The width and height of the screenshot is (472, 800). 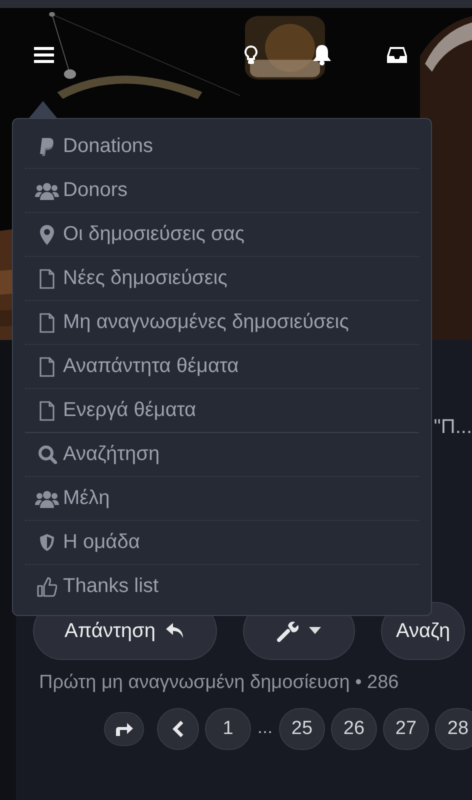 What do you see at coordinates (111, 586) in the screenshot?
I see `menu-item-label: Thanks list` at bounding box center [111, 586].